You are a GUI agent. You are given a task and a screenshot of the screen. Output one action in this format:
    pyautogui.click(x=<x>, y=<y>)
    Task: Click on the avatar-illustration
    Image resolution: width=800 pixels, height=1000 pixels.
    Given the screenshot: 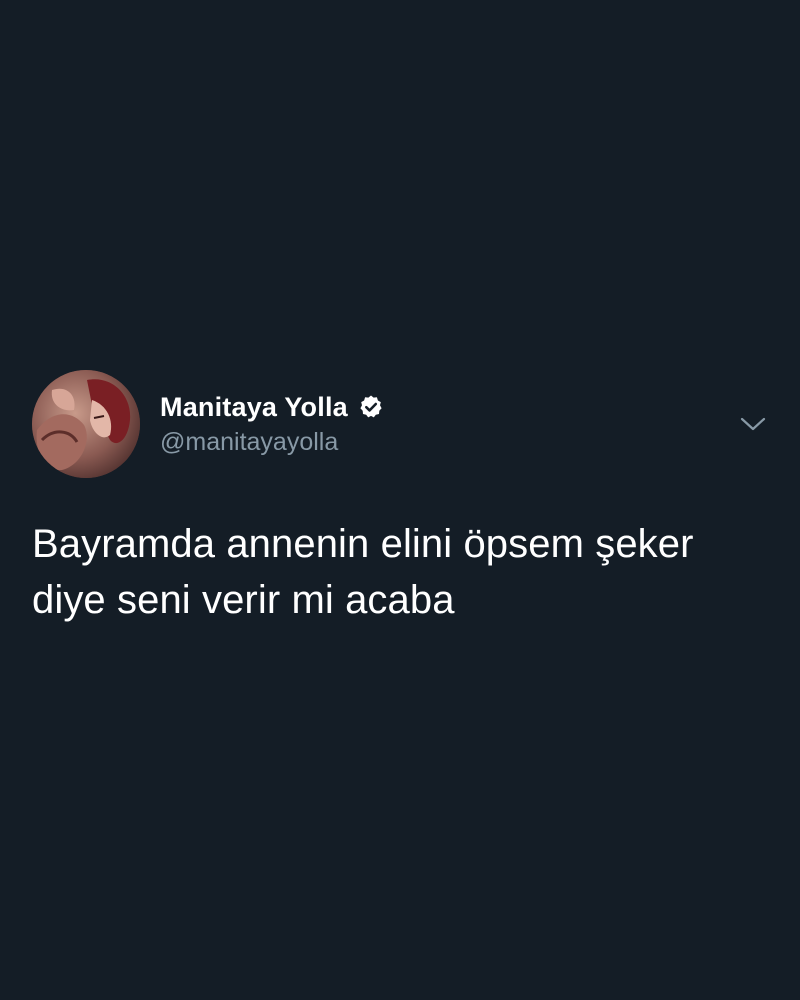 What is the action you would take?
    pyautogui.click(x=86, y=424)
    